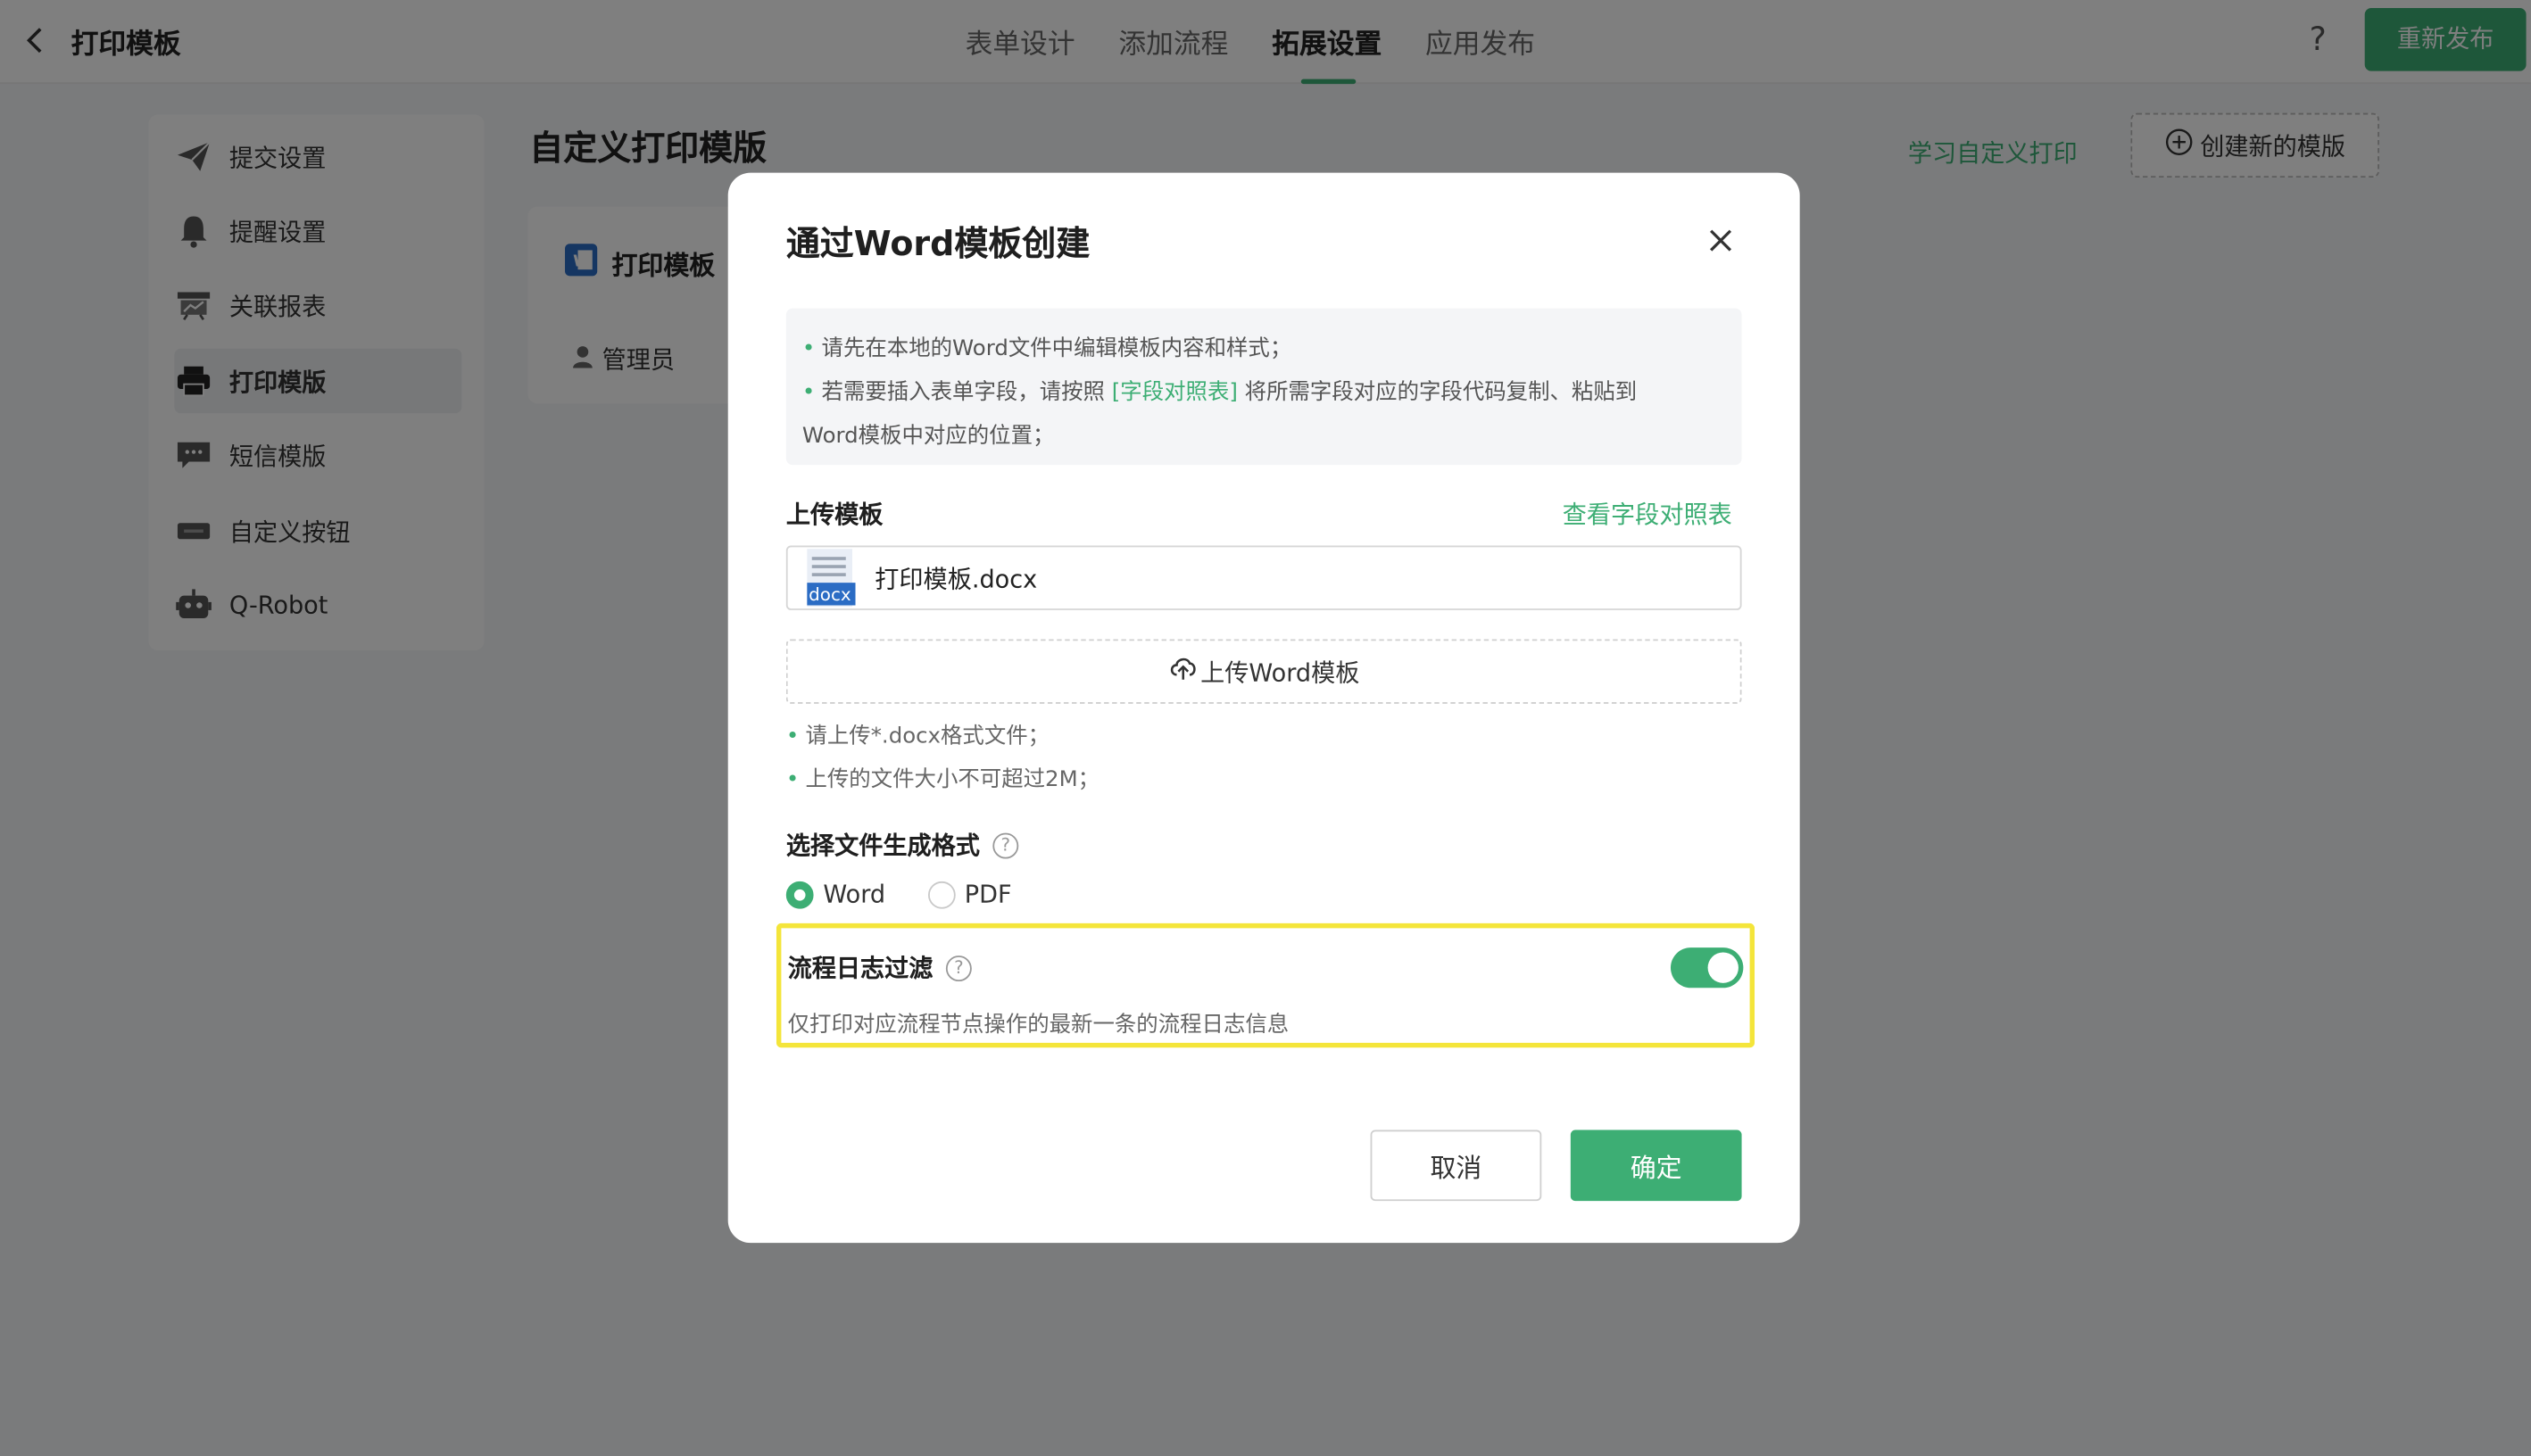 Image resolution: width=2531 pixels, height=1456 pixels. I want to click on instruction-line-3: Word模板中对应的位置；, so click(928, 436).